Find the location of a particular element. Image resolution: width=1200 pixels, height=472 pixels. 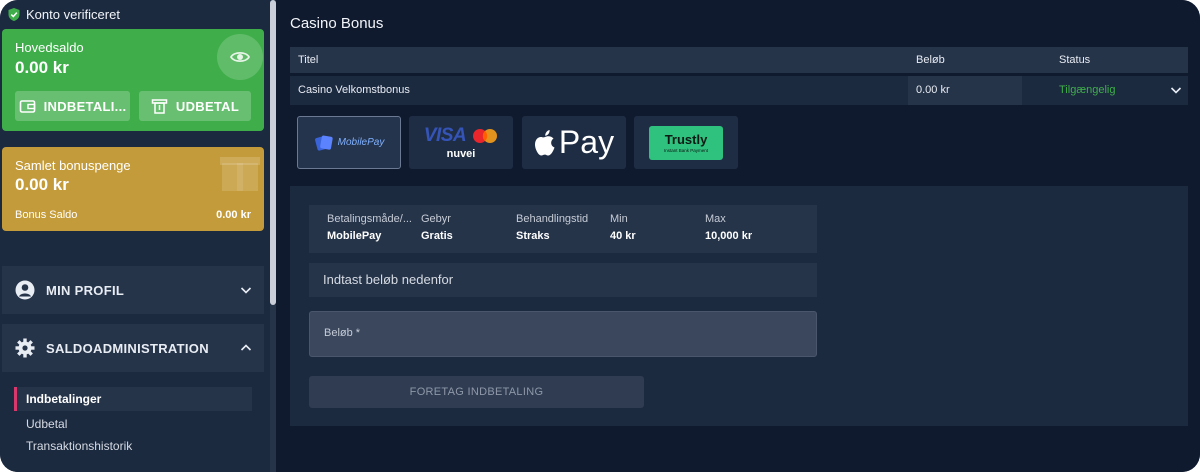

bonus-amount: 0.00 kr is located at coordinates (933, 90).